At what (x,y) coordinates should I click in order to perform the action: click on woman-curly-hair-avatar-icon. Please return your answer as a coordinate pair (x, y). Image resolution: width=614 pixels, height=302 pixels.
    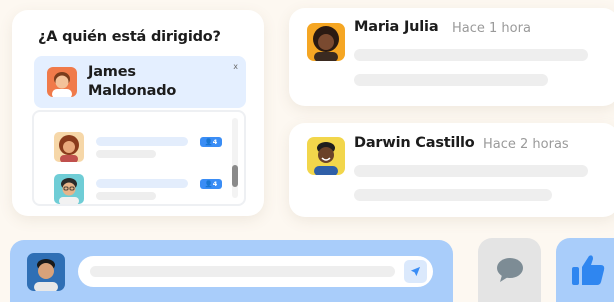
    Looking at the image, I should click on (69, 147).